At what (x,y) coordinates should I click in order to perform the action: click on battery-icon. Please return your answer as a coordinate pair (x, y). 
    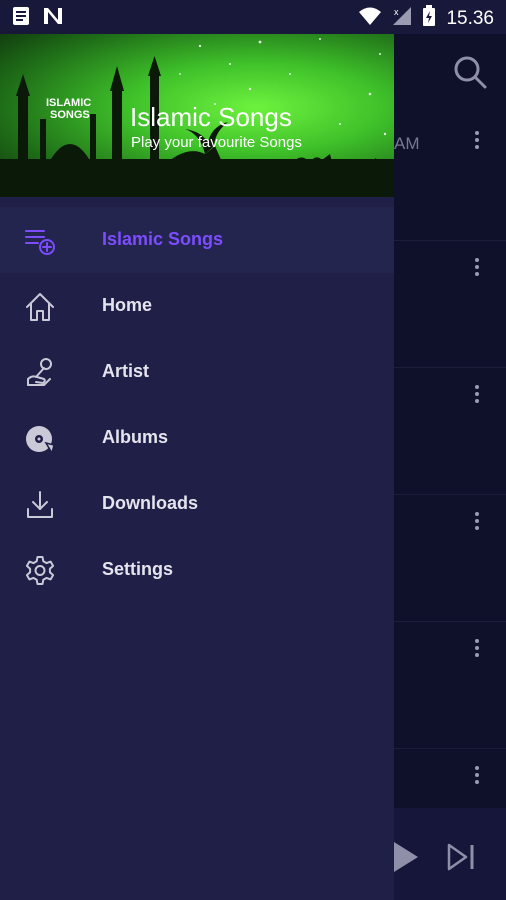
    Looking at the image, I should click on (429, 18).